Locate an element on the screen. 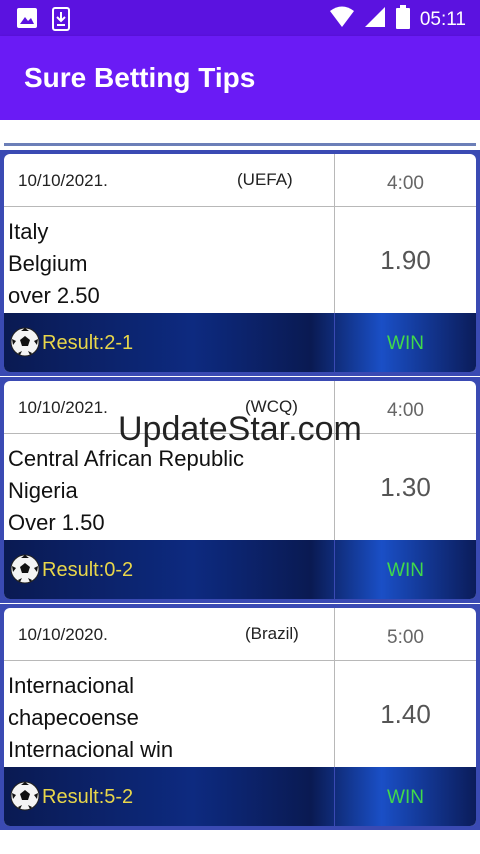 Image resolution: width=480 pixels, height=854 pixels. odds-value: 1.90 is located at coordinates (405, 260).